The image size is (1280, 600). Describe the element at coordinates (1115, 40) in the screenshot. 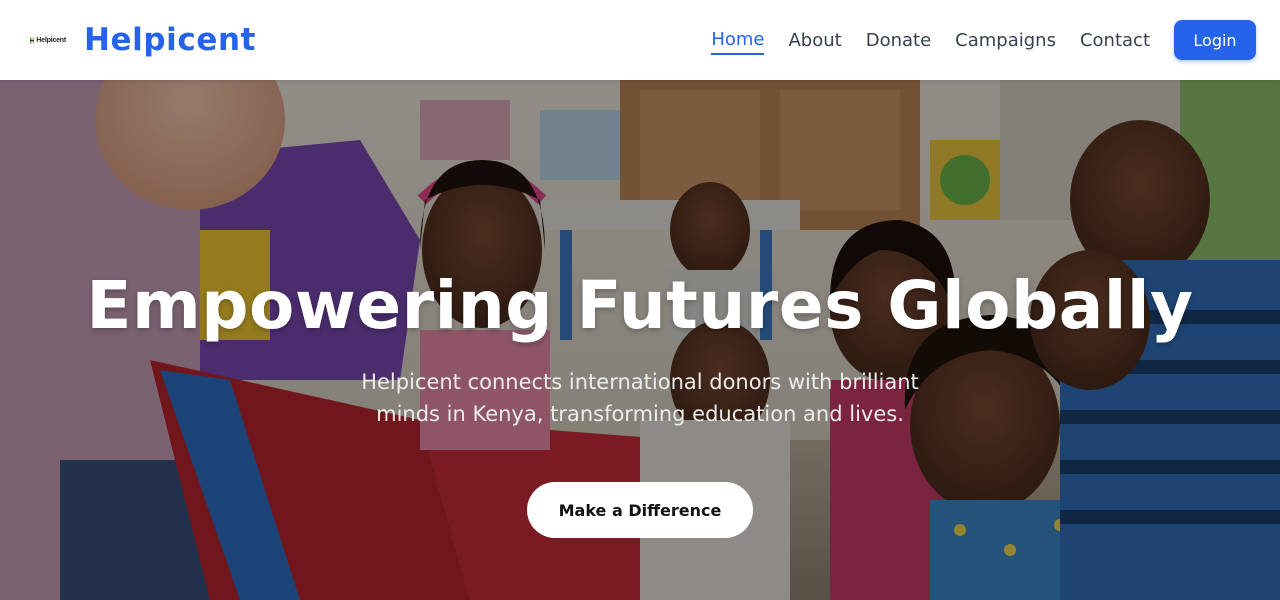

I see `nav-contact: Contact` at that location.